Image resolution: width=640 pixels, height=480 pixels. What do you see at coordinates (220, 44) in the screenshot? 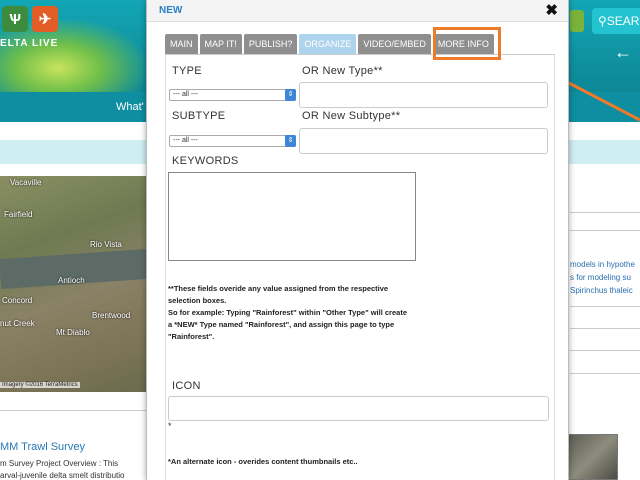
I see `tab-map-it: MAP IT!` at bounding box center [220, 44].